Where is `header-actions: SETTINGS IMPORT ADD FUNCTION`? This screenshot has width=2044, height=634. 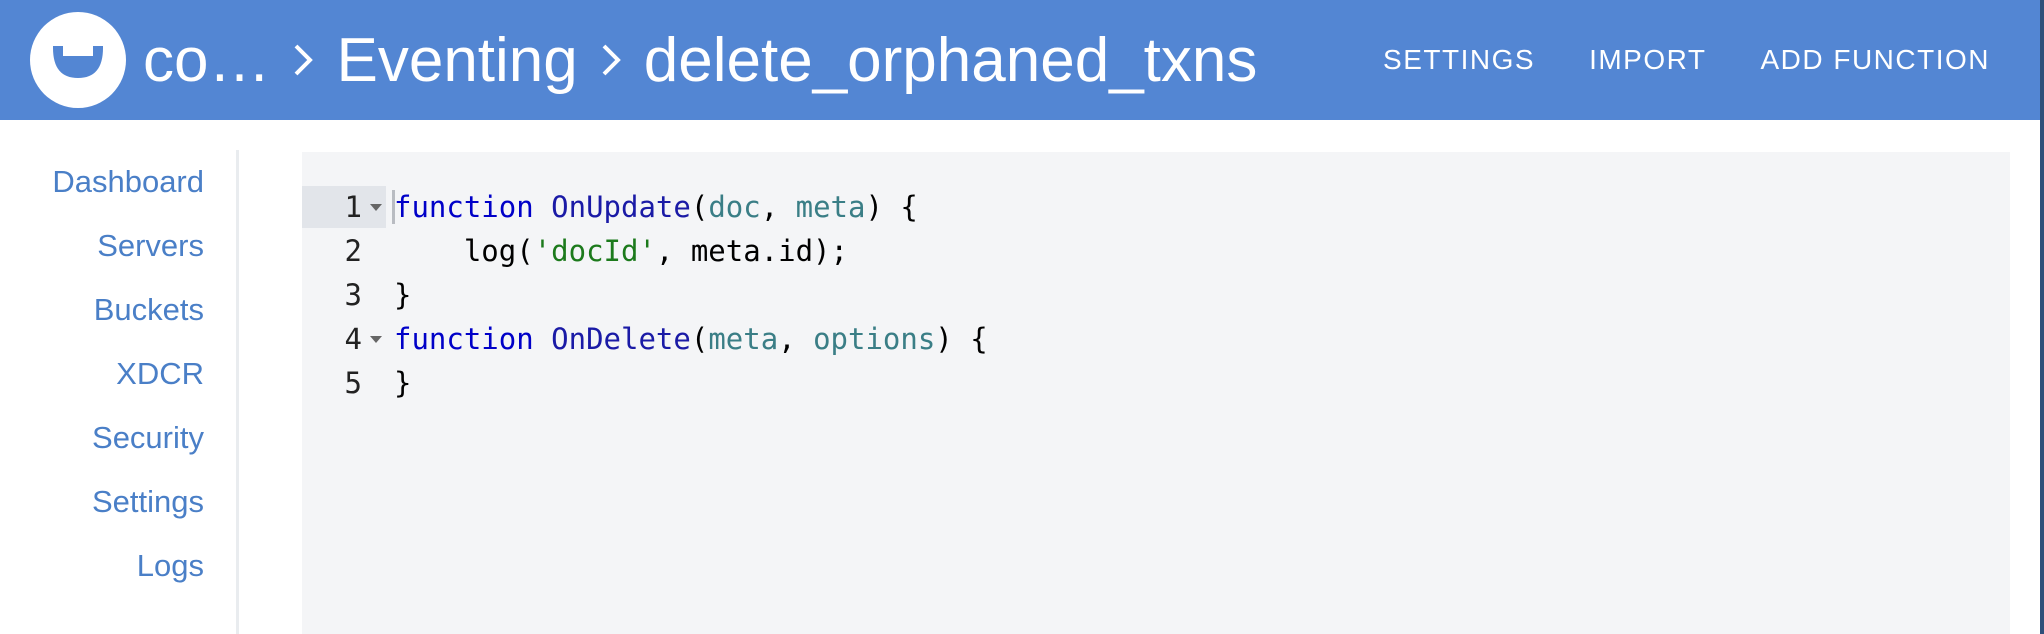
header-actions: SETTINGS IMPORT ADD FUNCTION is located at coordinates (1686, 60).